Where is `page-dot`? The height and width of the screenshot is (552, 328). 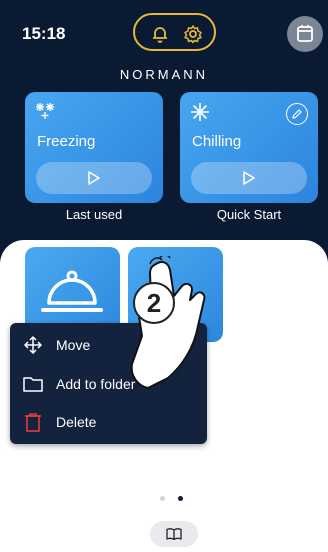
page-dot is located at coordinates (162, 498).